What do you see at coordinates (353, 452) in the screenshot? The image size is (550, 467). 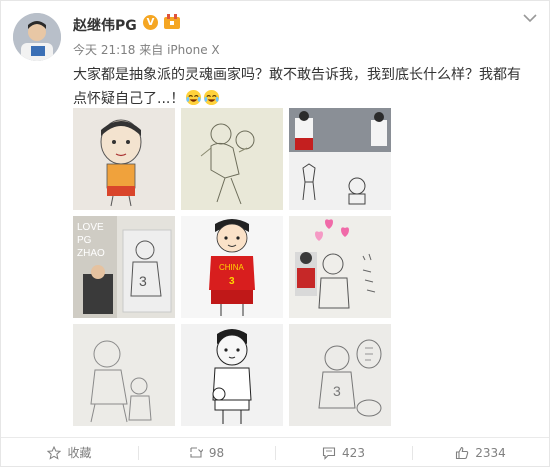 I see `comment-count: 423` at bounding box center [353, 452].